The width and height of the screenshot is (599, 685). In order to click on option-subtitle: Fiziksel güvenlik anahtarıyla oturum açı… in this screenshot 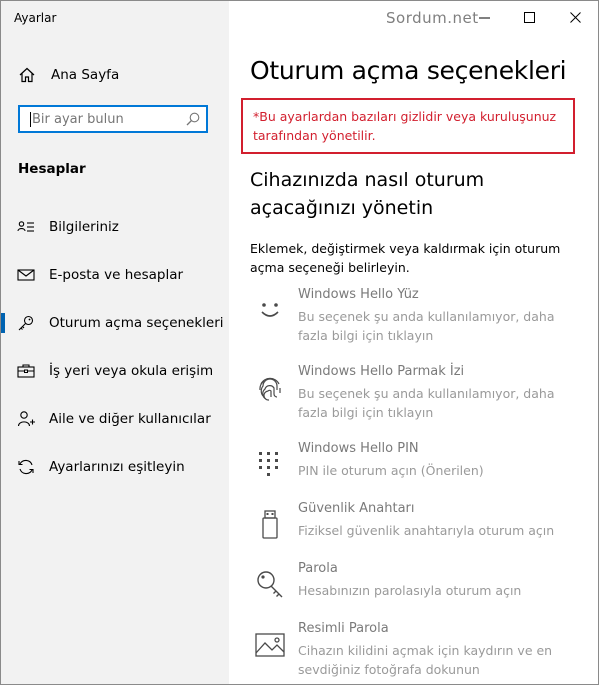, I will do `click(426, 530)`.